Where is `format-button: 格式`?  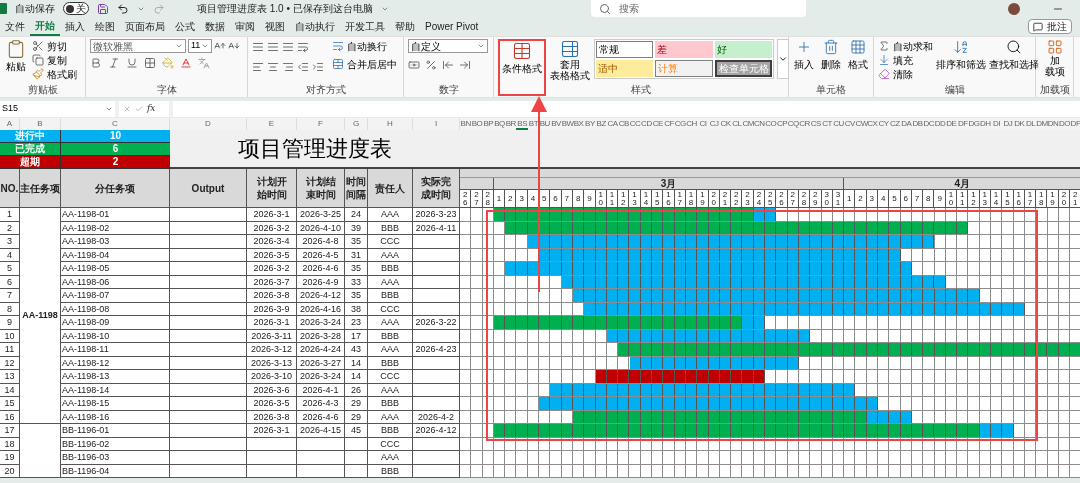
format-button: 格式 is located at coordinates (857, 61).